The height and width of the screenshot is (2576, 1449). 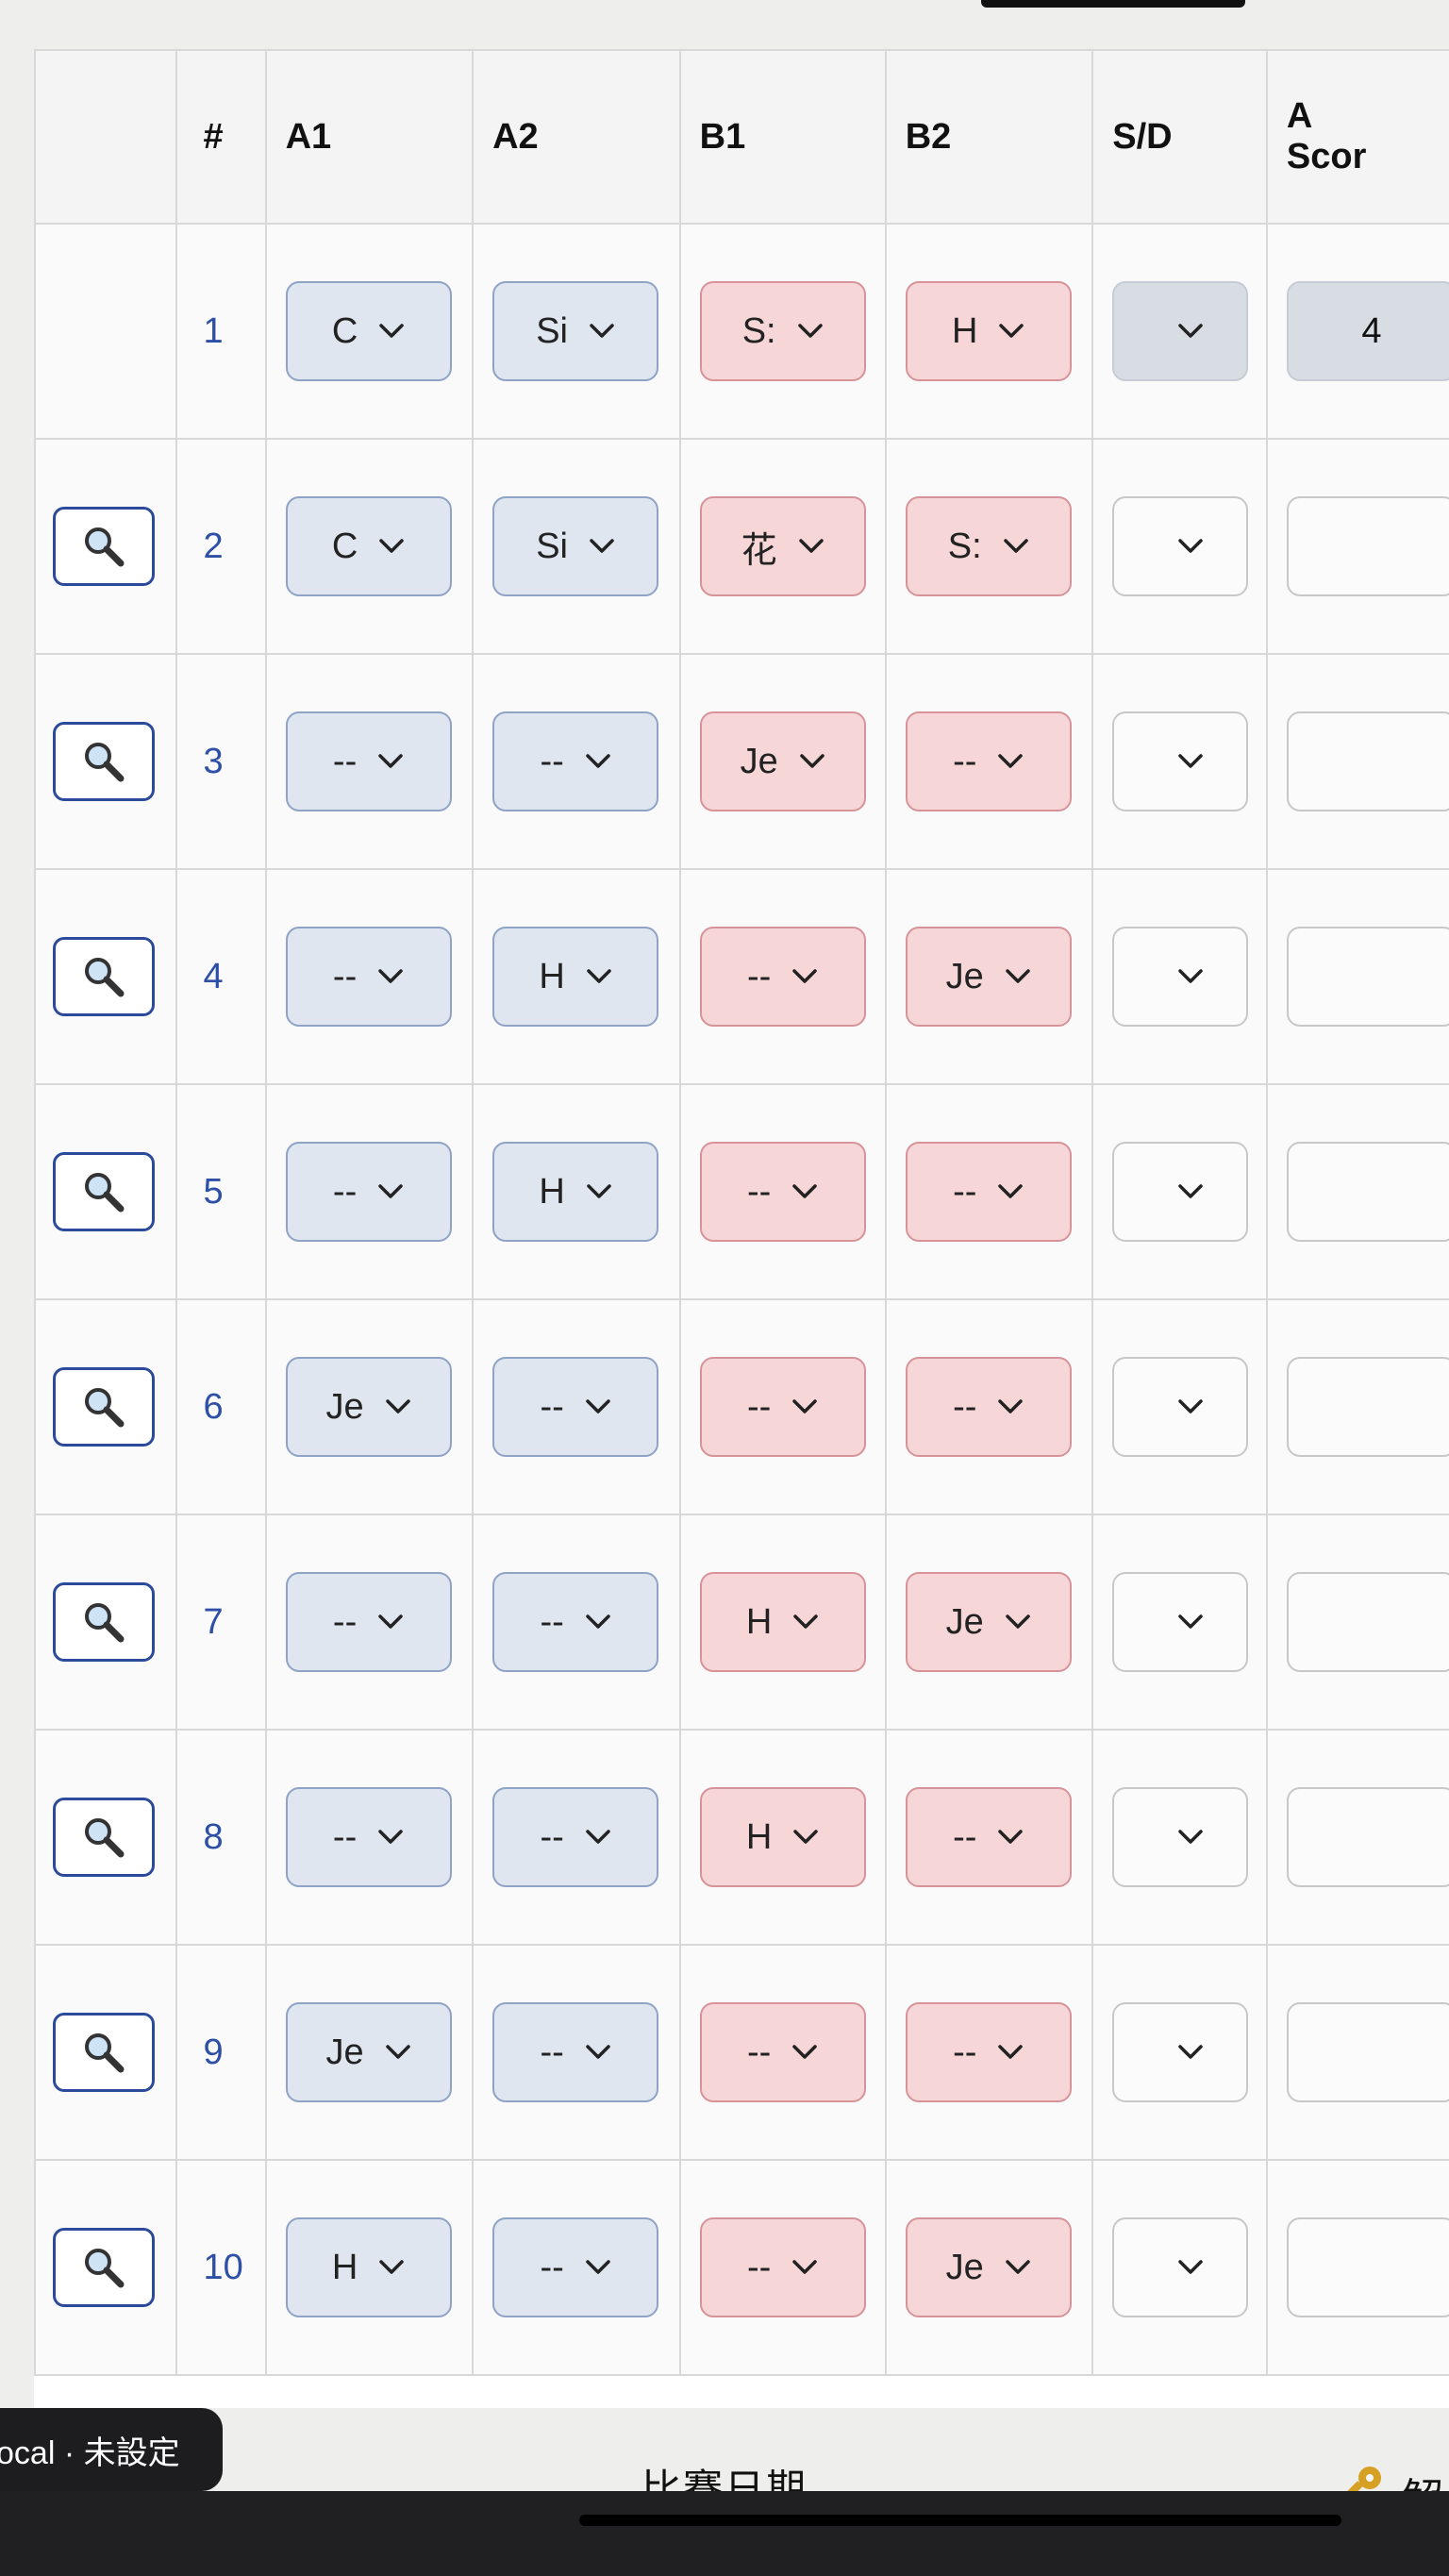 I want to click on row-search-cell, so click(x=105, y=761).